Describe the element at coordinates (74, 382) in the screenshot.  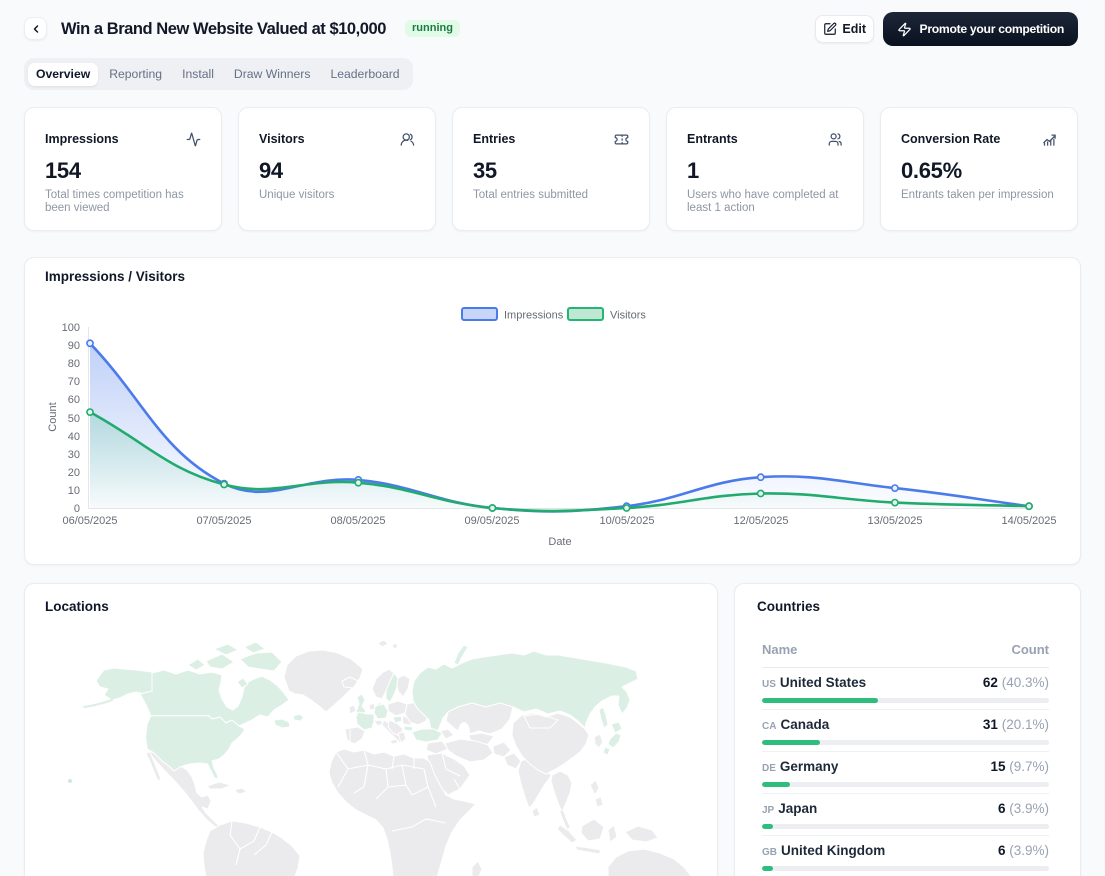
I see `svg-text: 70` at that location.